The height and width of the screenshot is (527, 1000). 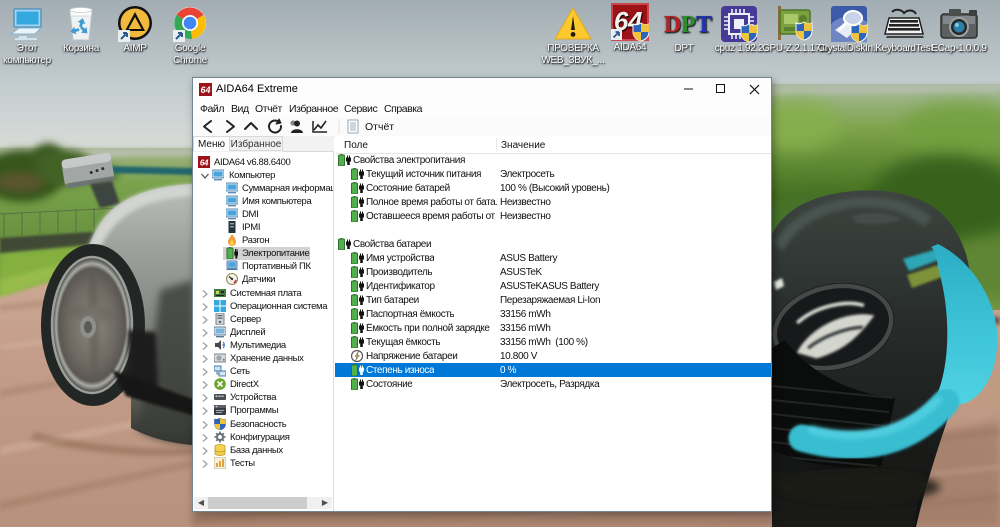 What do you see at coordinates (379, 127) in the screenshot?
I see `svg-text: Отчёт` at bounding box center [379, 127].